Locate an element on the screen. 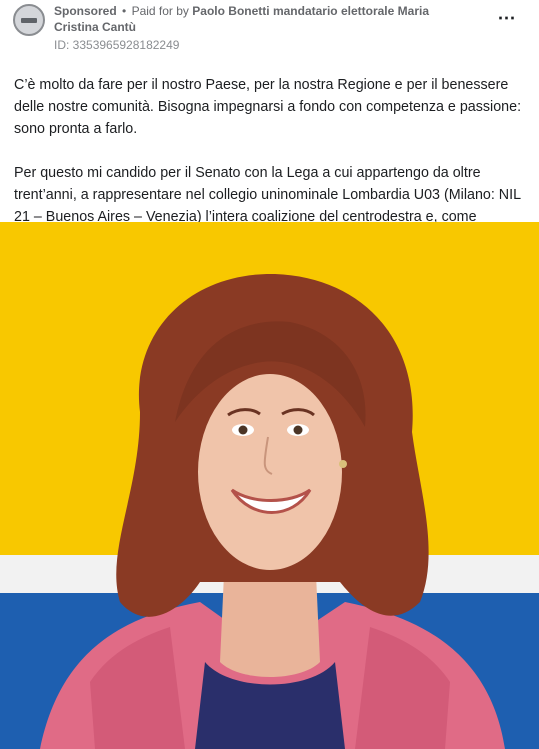  more-options-button: ⋯ is located at coordinates (507, 18).